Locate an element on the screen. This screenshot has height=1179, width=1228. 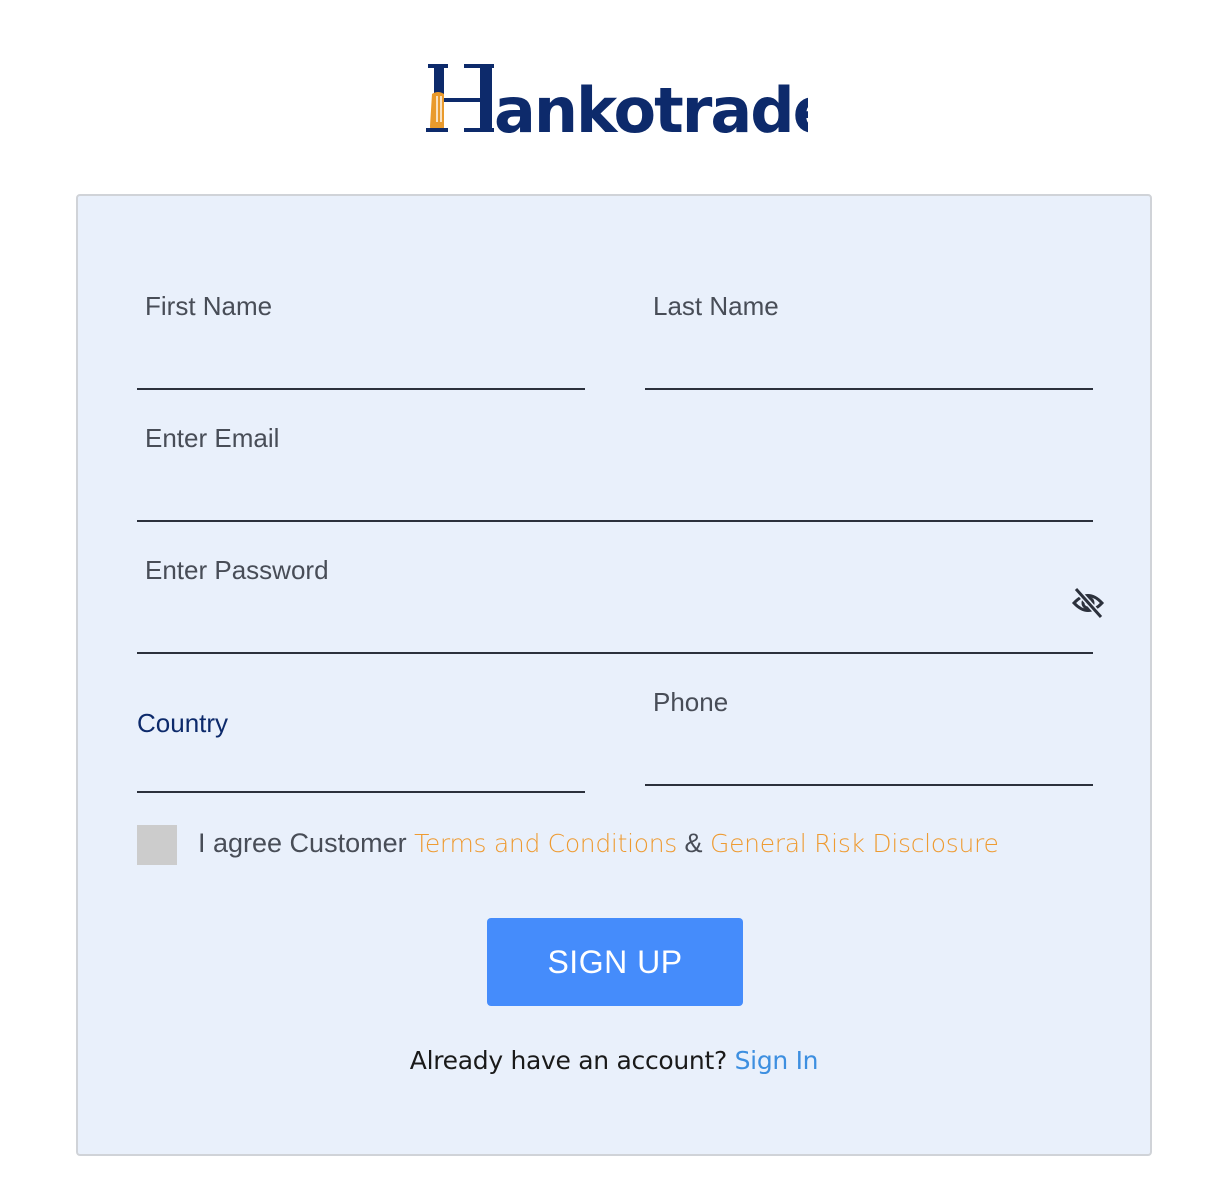
logo-text: ankotrade is located at coordinates (651, 107).